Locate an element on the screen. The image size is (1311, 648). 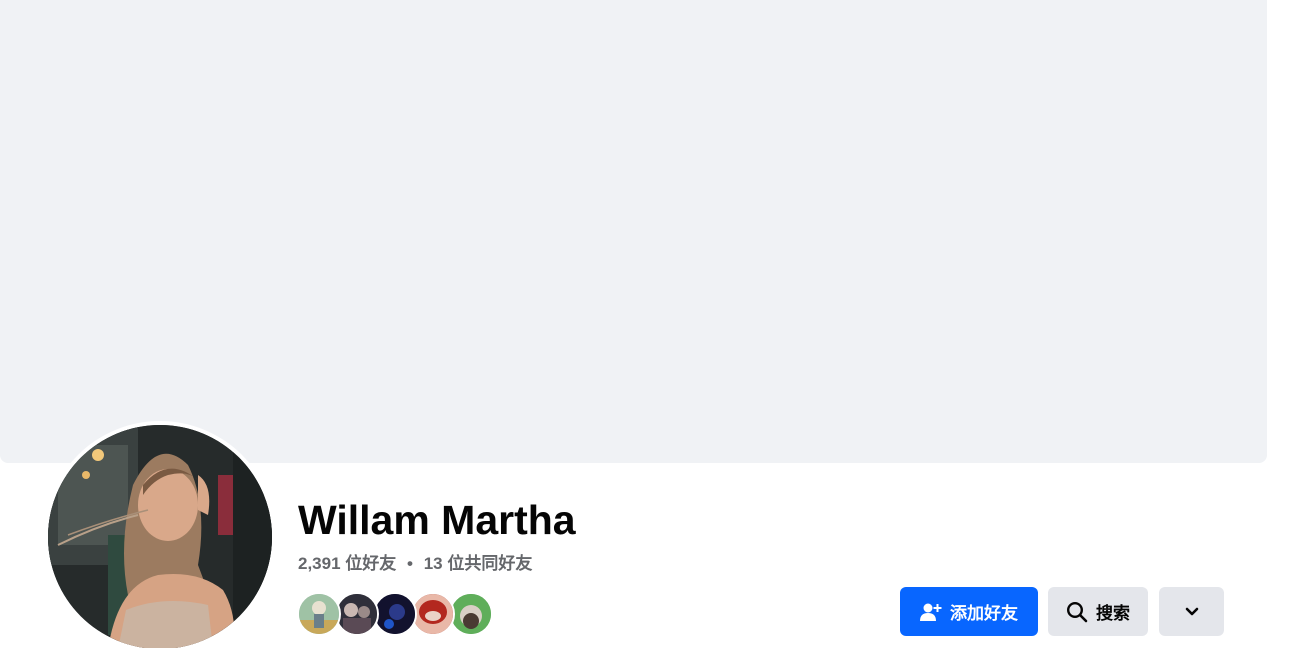
profile-picture is located at coordinates (160, 536).